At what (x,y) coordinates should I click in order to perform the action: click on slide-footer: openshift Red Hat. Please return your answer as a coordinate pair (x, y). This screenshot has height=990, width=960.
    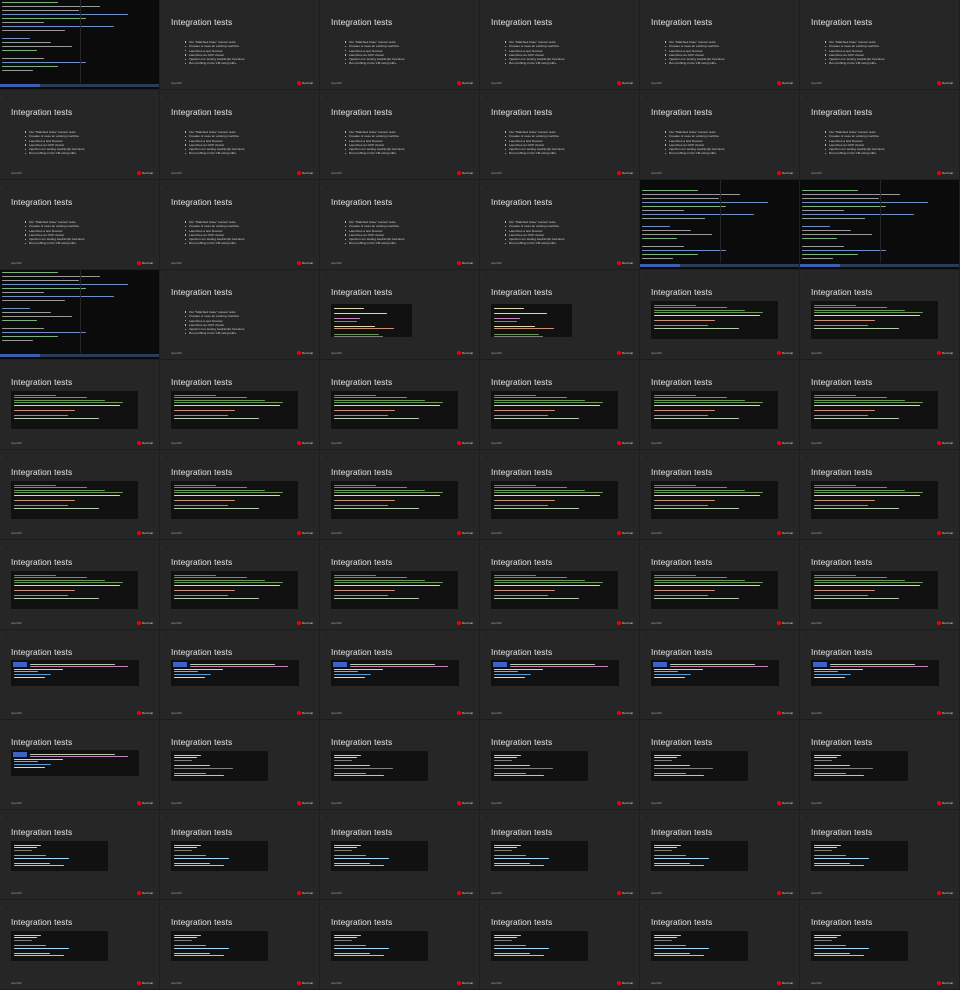
    Looking at the image, I should click on (239, 894).